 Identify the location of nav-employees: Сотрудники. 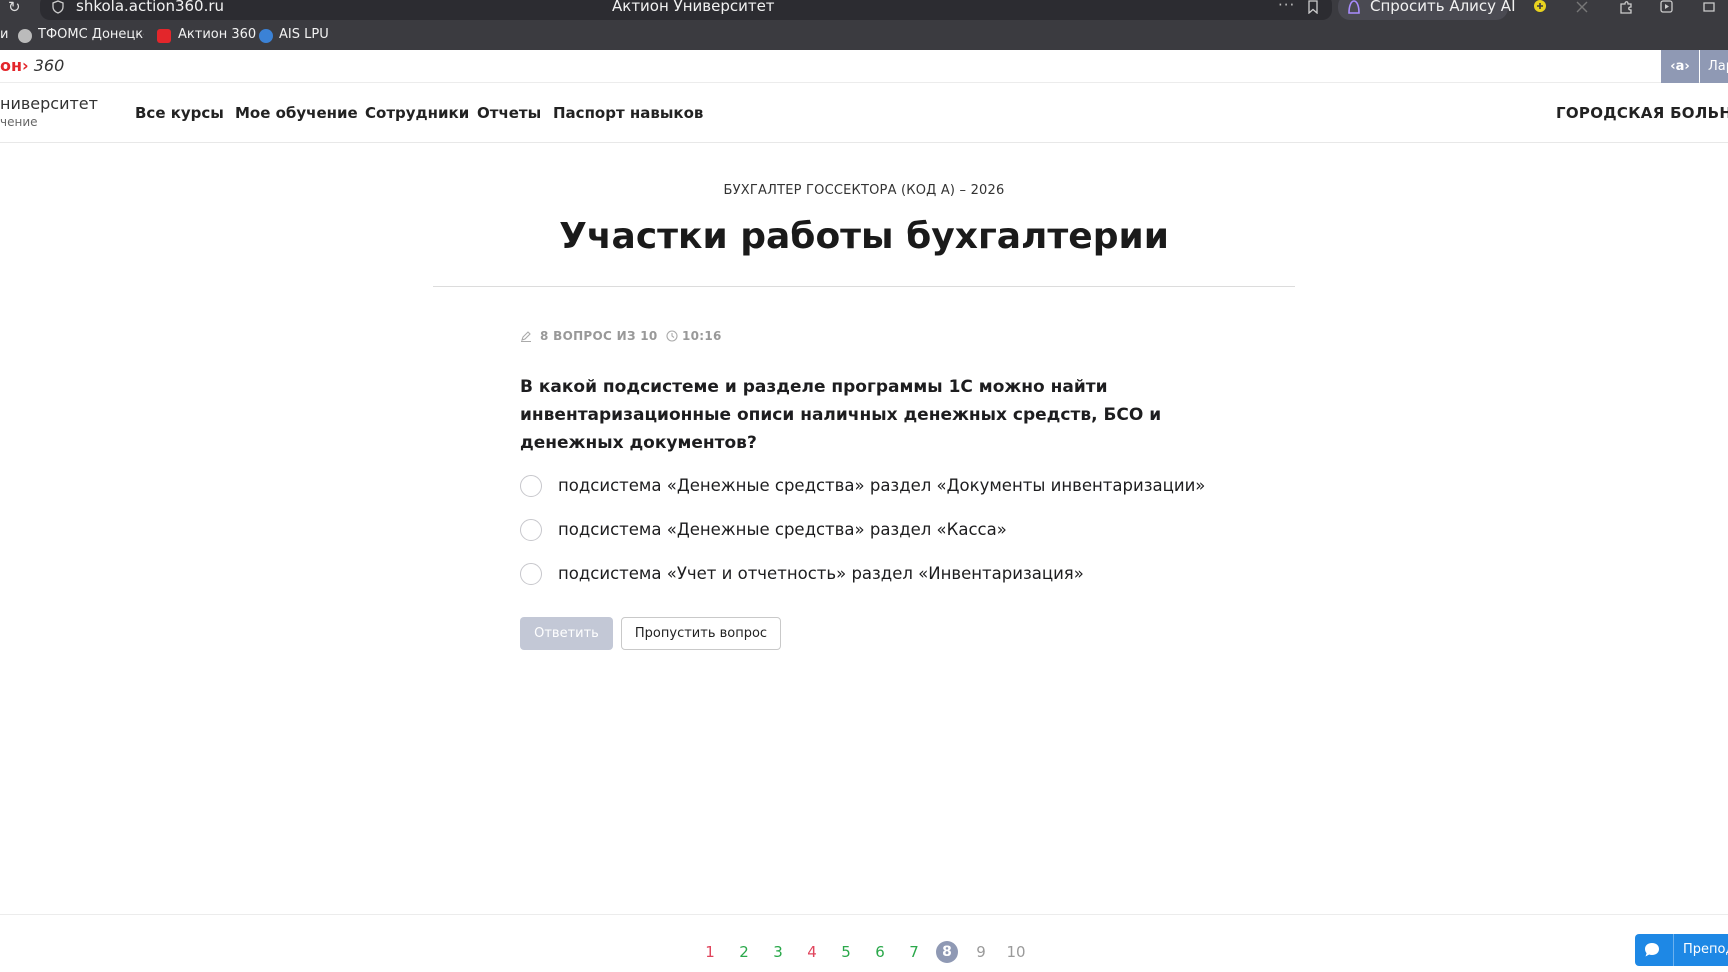
(417, 113).